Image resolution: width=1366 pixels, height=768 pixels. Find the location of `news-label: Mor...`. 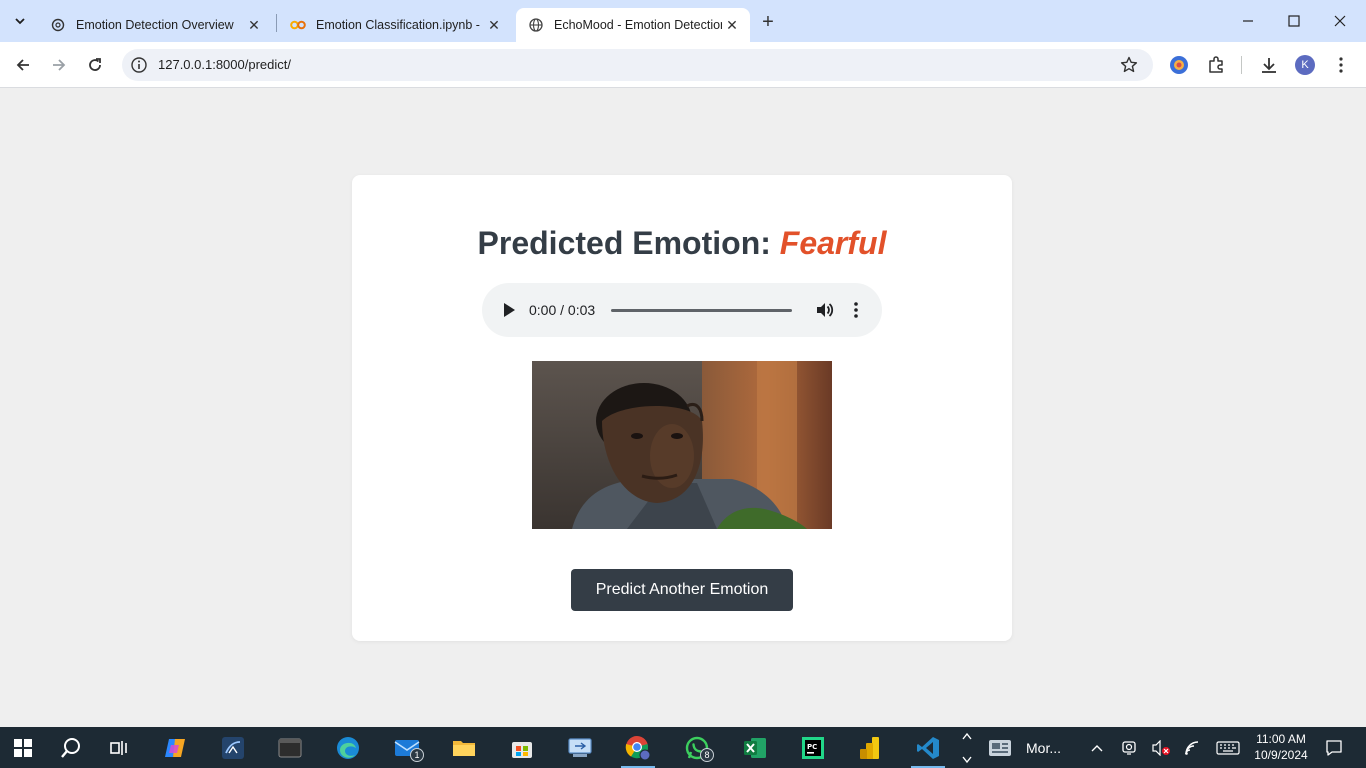

news-label: Mor... is located at coordinates (1044, 747).